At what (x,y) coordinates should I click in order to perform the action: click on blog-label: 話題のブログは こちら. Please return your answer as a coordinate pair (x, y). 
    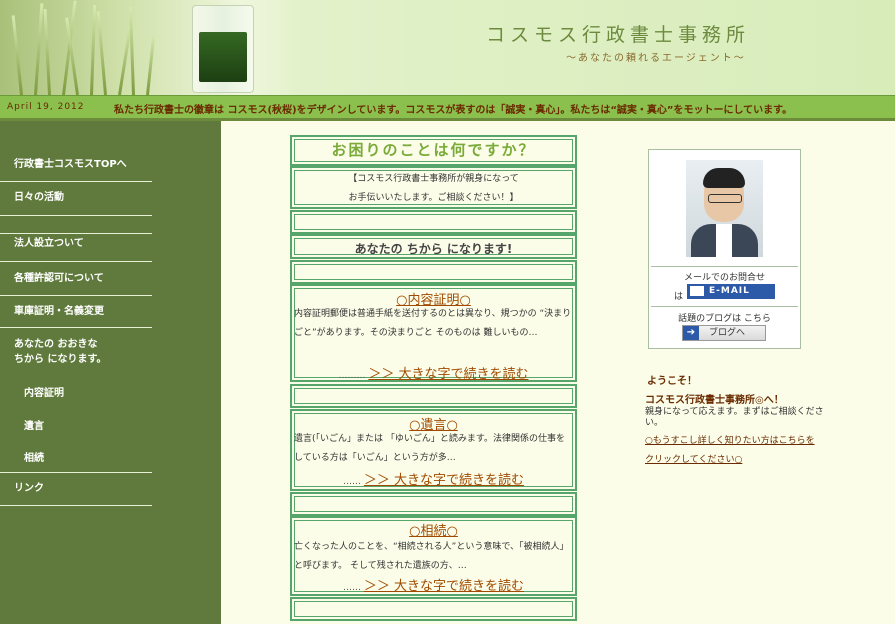
    Looking at the image, I should click on (724, 319).